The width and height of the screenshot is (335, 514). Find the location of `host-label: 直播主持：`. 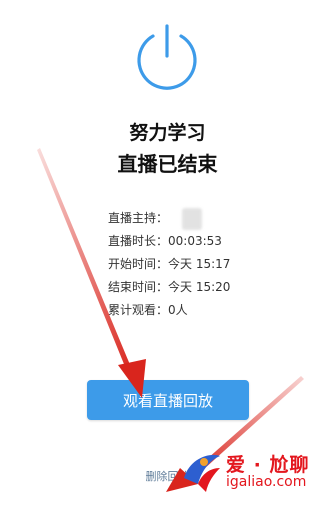

host-label: 直播主持： is located at coordinates (138, 218).